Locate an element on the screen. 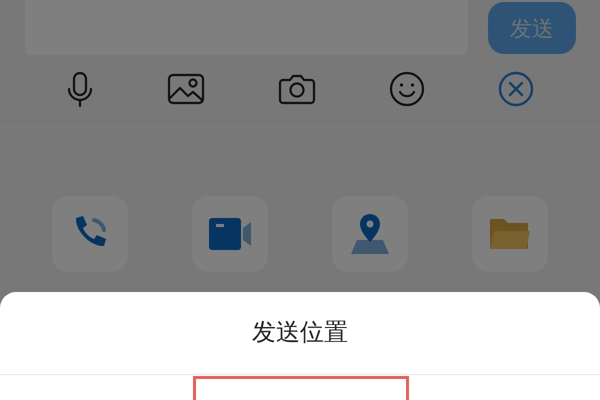  close-icon is located at coordinates (516, 88).